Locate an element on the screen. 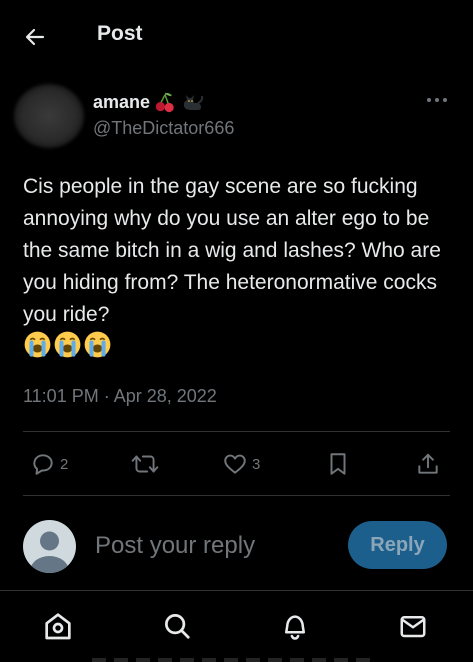 The height and width of the screenshot is (662, 473). more-horizontal-icon is located at coordinates (437, 100).